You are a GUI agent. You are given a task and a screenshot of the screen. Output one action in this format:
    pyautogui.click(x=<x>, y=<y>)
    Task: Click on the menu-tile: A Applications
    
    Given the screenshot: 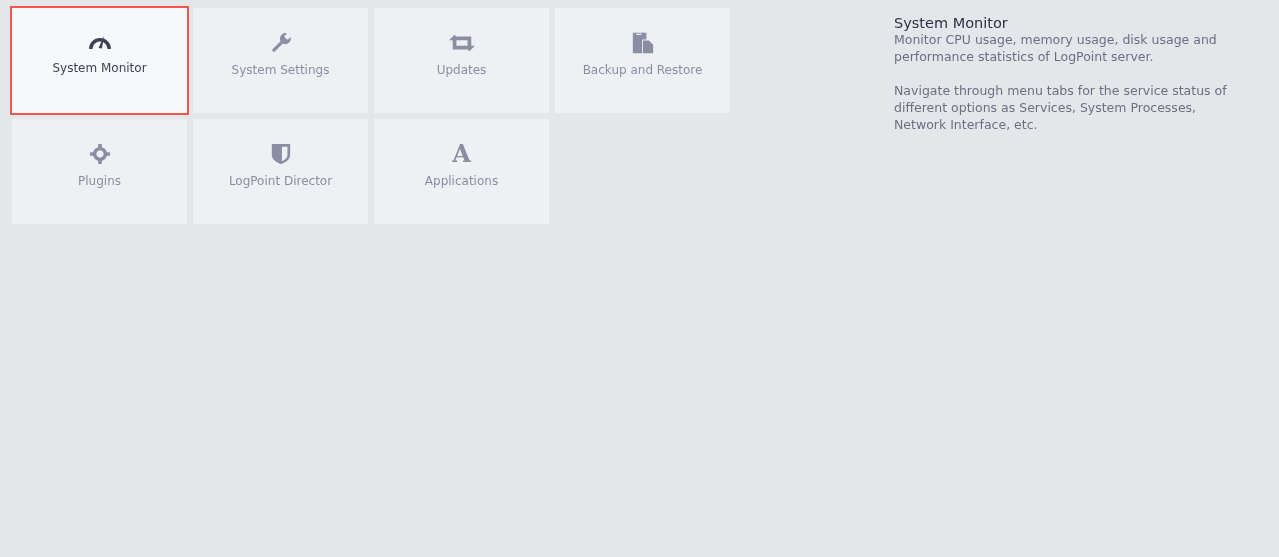 What is the action you would take?
    pyautogui.click(x=461, y=171)
    